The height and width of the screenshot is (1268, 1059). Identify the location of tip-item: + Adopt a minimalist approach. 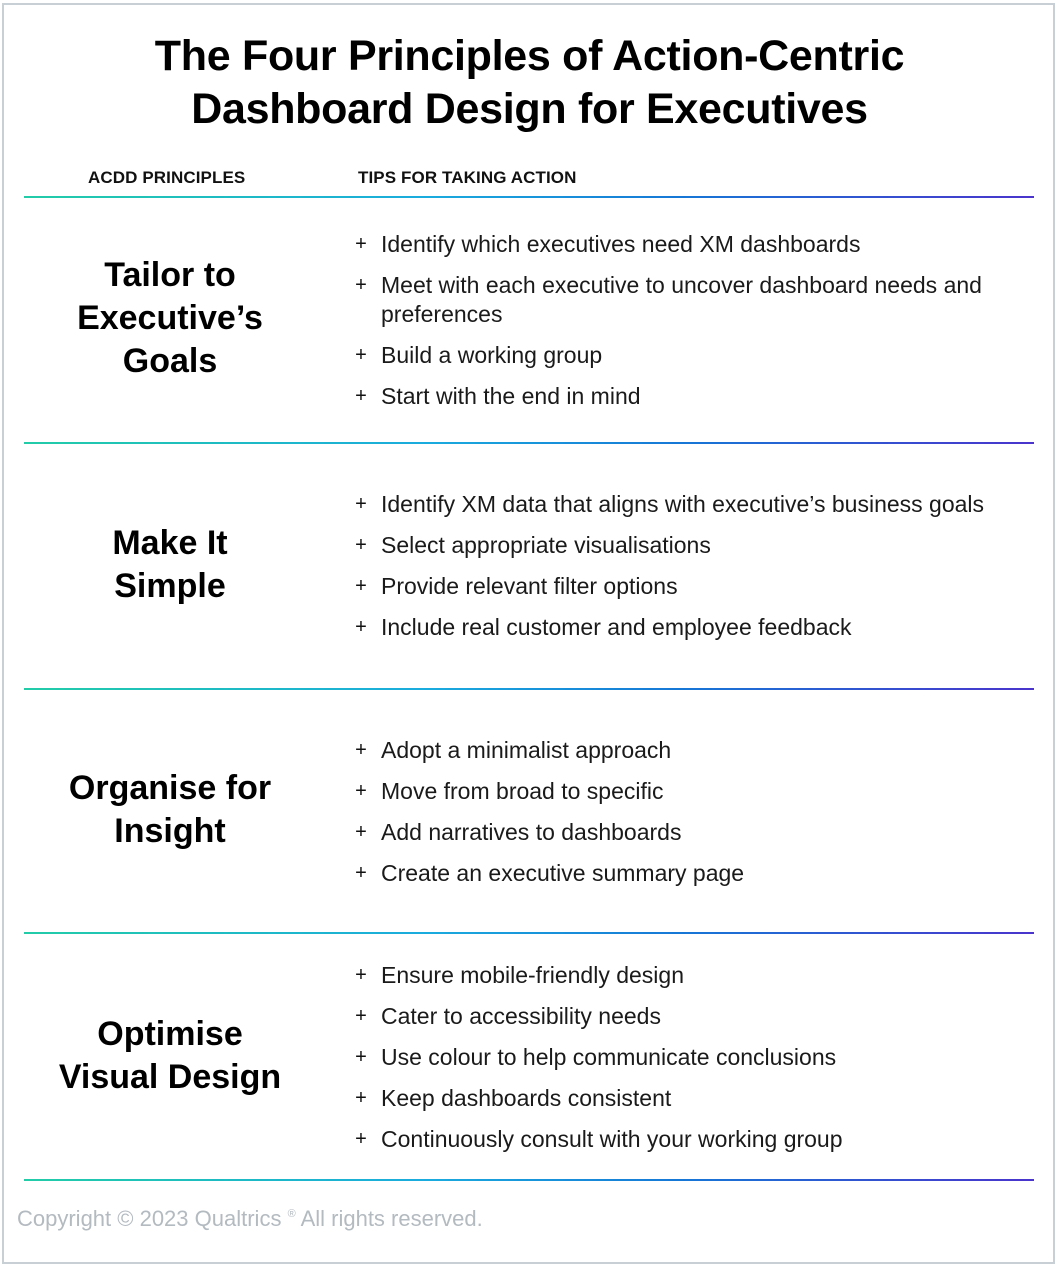
(692, 750).